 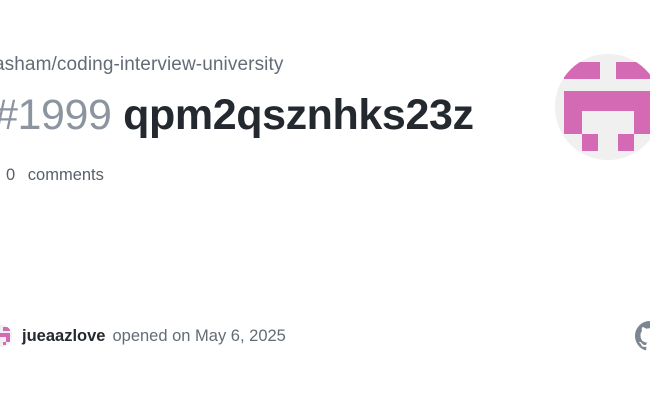 What do you see at coordinates (141, 65) in the screenshot?
I see `repo-path: asham/coding-interview-university` at bounding box center [141, 65].